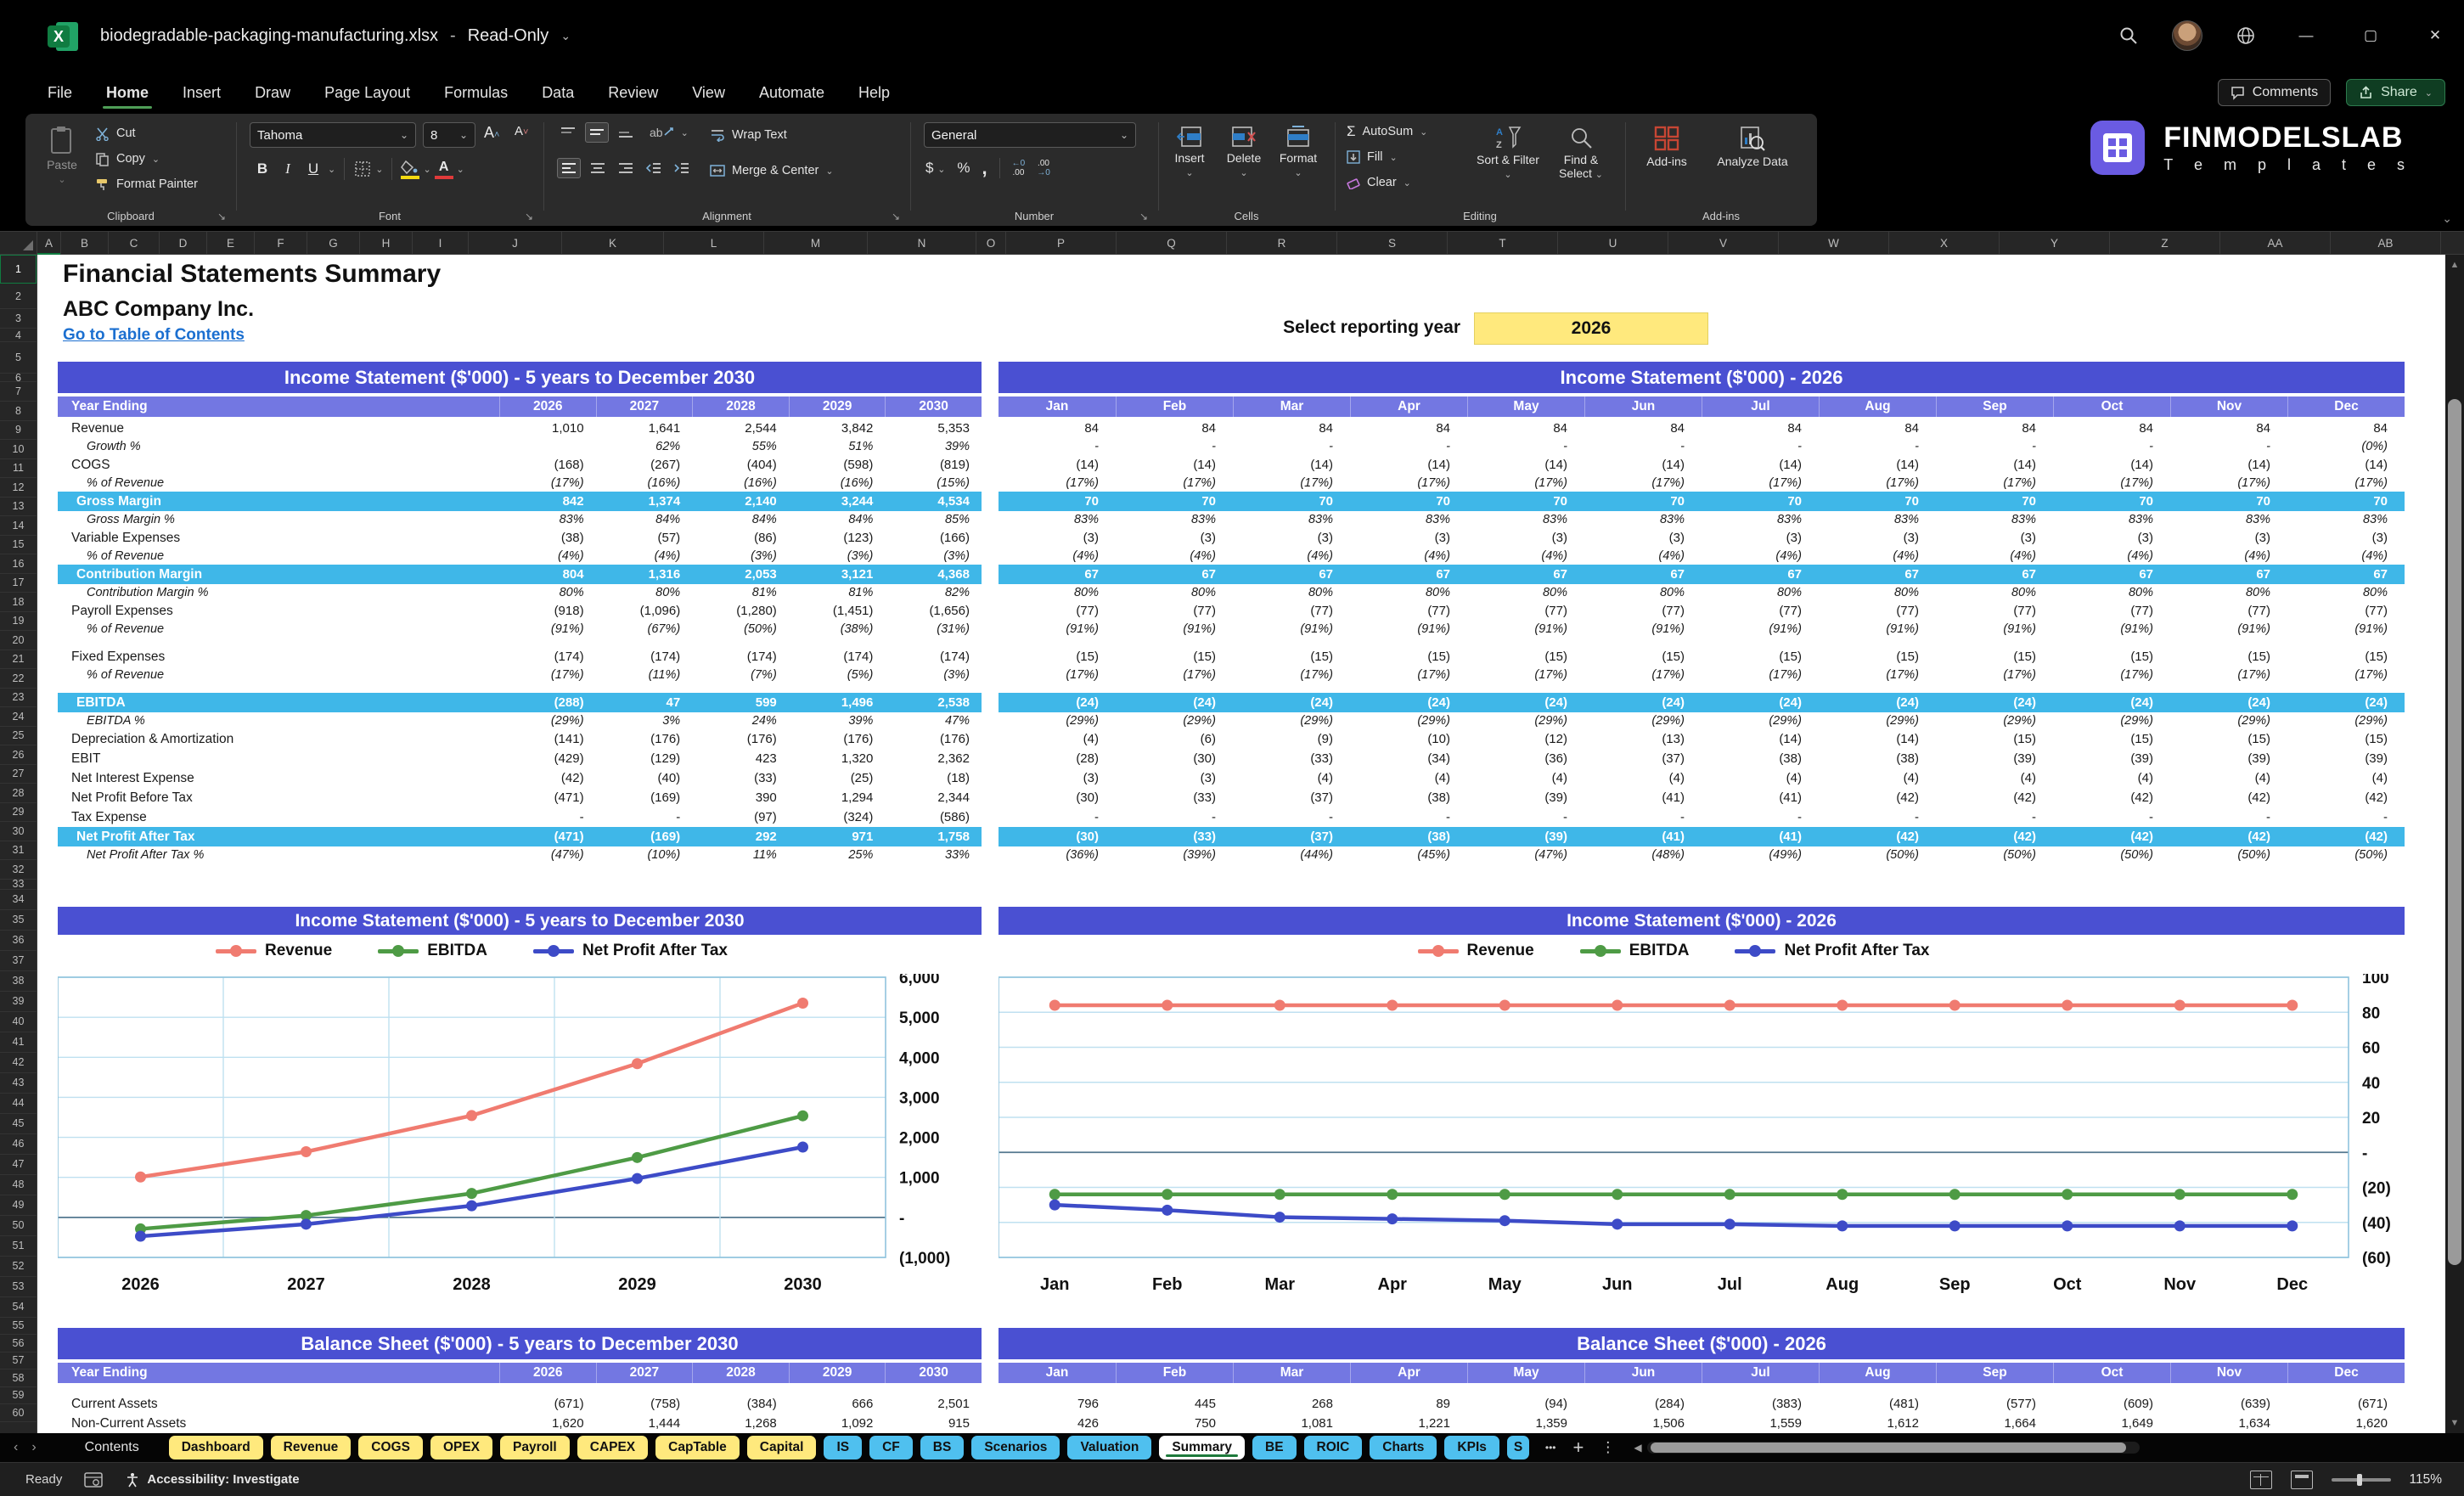 The width and height of the screenshot is (2464, 1496). Describe the element at coordinates (1887, 1448) in the screenshot. I see `horizontal-scrollbar: ◀` at that location.